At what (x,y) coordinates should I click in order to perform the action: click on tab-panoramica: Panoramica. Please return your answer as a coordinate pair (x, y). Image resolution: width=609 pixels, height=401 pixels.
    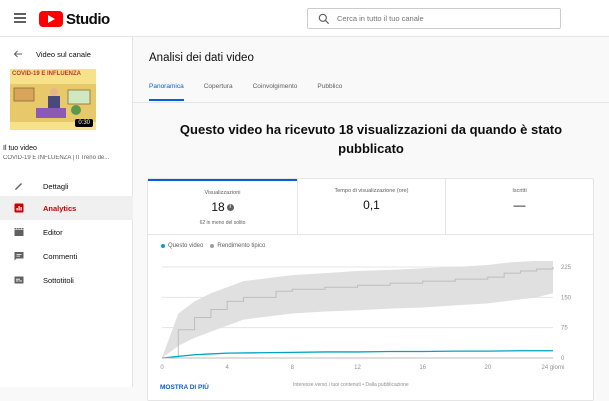
    Looking at the image, I should click on (166, 92).